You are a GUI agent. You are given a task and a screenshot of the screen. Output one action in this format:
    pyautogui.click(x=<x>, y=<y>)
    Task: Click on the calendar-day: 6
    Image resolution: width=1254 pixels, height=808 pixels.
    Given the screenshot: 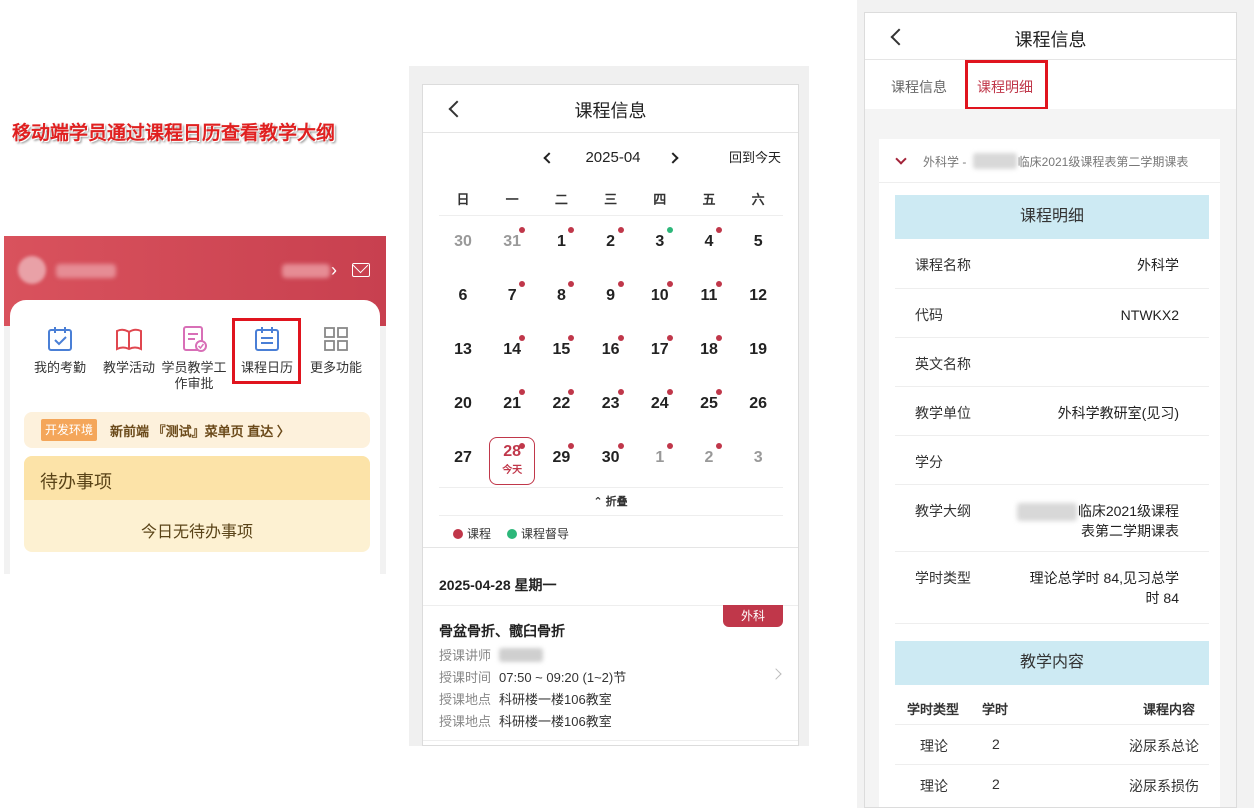 What is the action you would take?
    pyautogui.click(x=463, y=296)
    